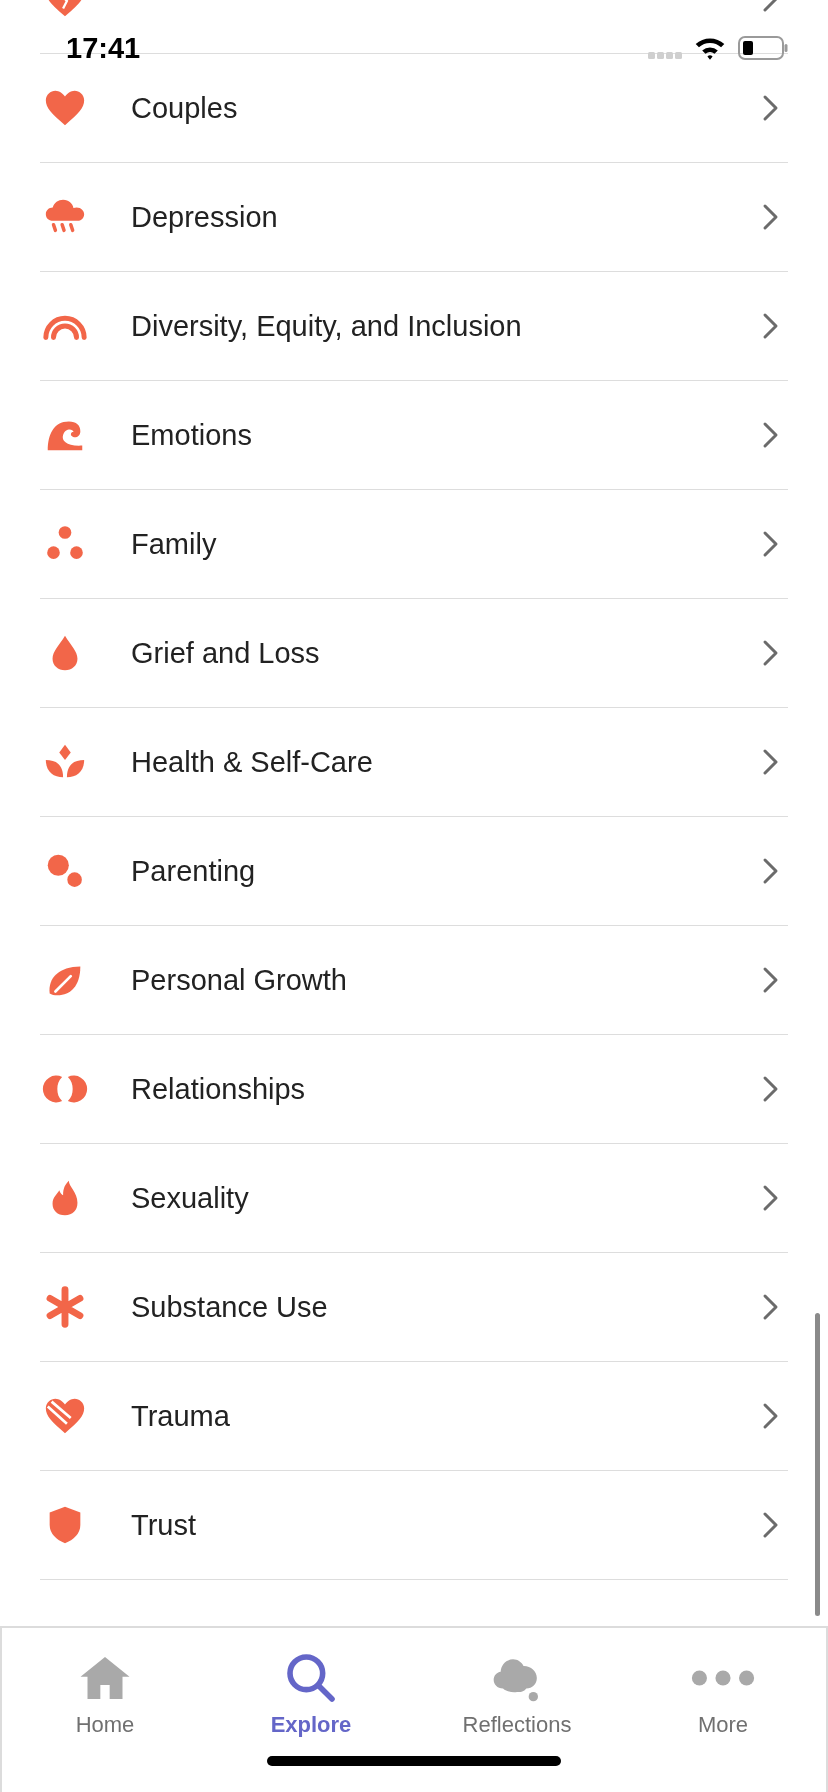 This screenshot has width=828, height=1792. What do you see at coordinates (666, 55) in the screenshot?
I see `signal-icon` at bounding box center [666, 55].